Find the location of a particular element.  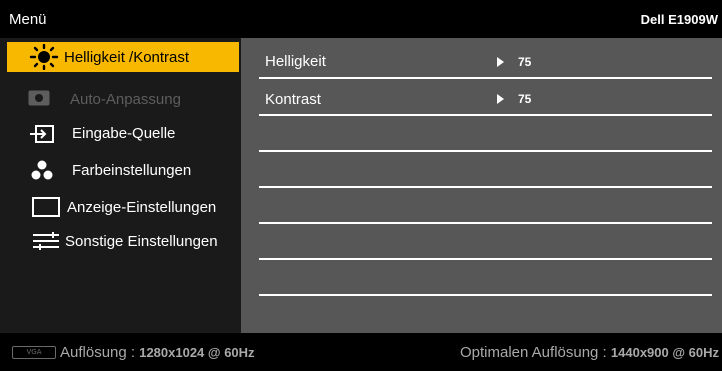

optimal-resolution: Optimalen Auflösung : 1440x900 @ 60Hz is located at coordinates (589, 352).